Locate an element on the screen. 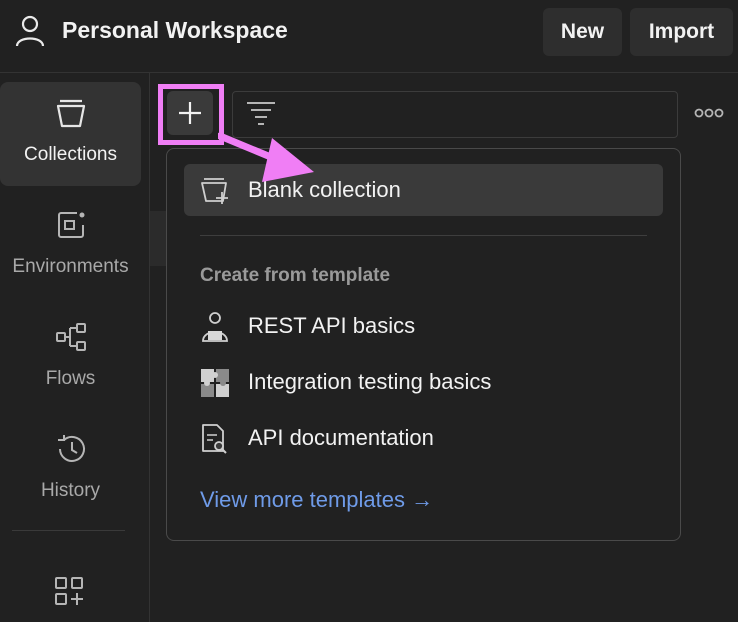  workspace-title: Personal Workspace is located at coordinates (175, 30).